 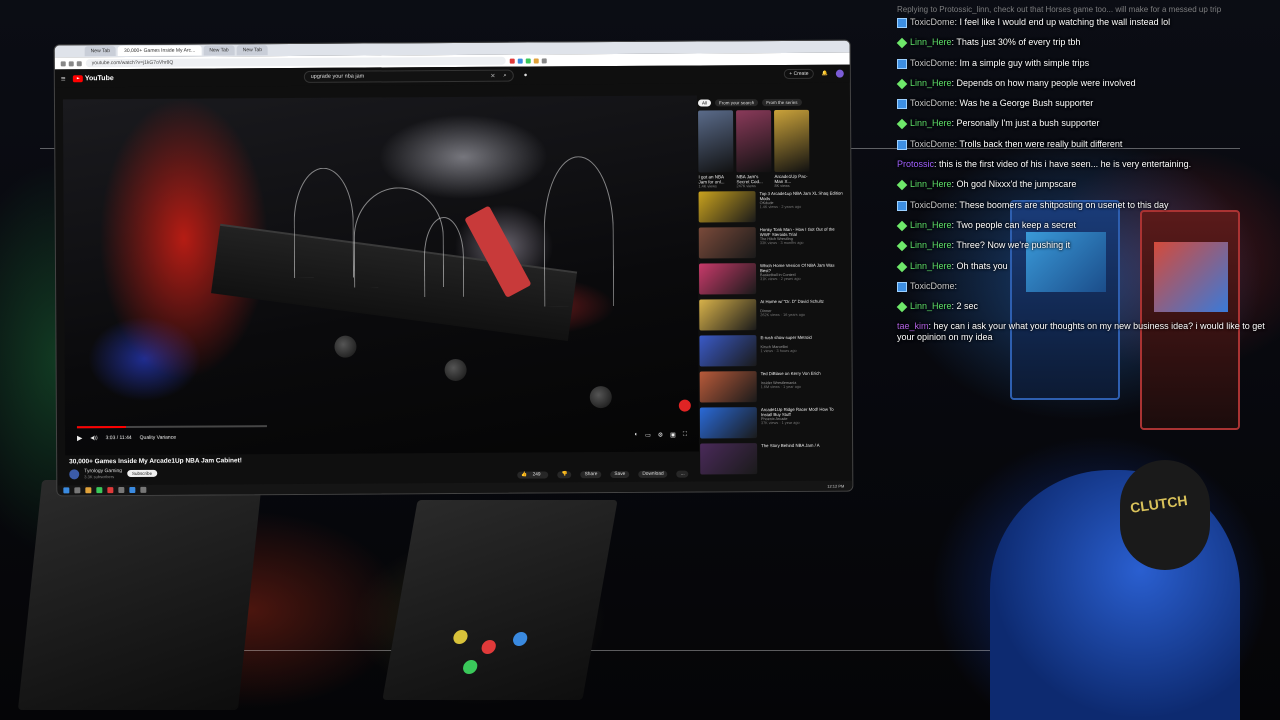 I want to click on top-recommendation-card: I got an NBA Jam for onl... 1.4K views, so click(x=716, y=149).